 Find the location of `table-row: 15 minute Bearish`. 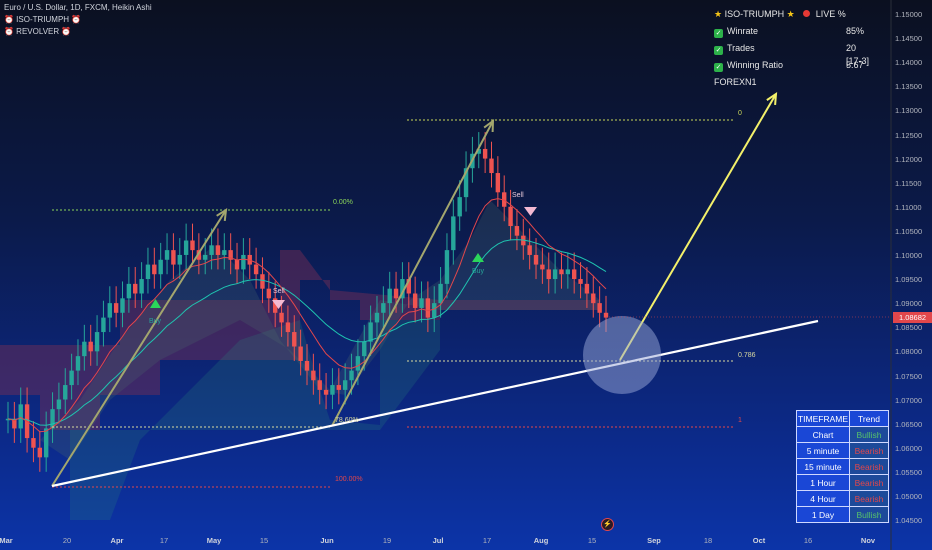

table-row: 15 minute Bearish is located at coordinates (842, 466).